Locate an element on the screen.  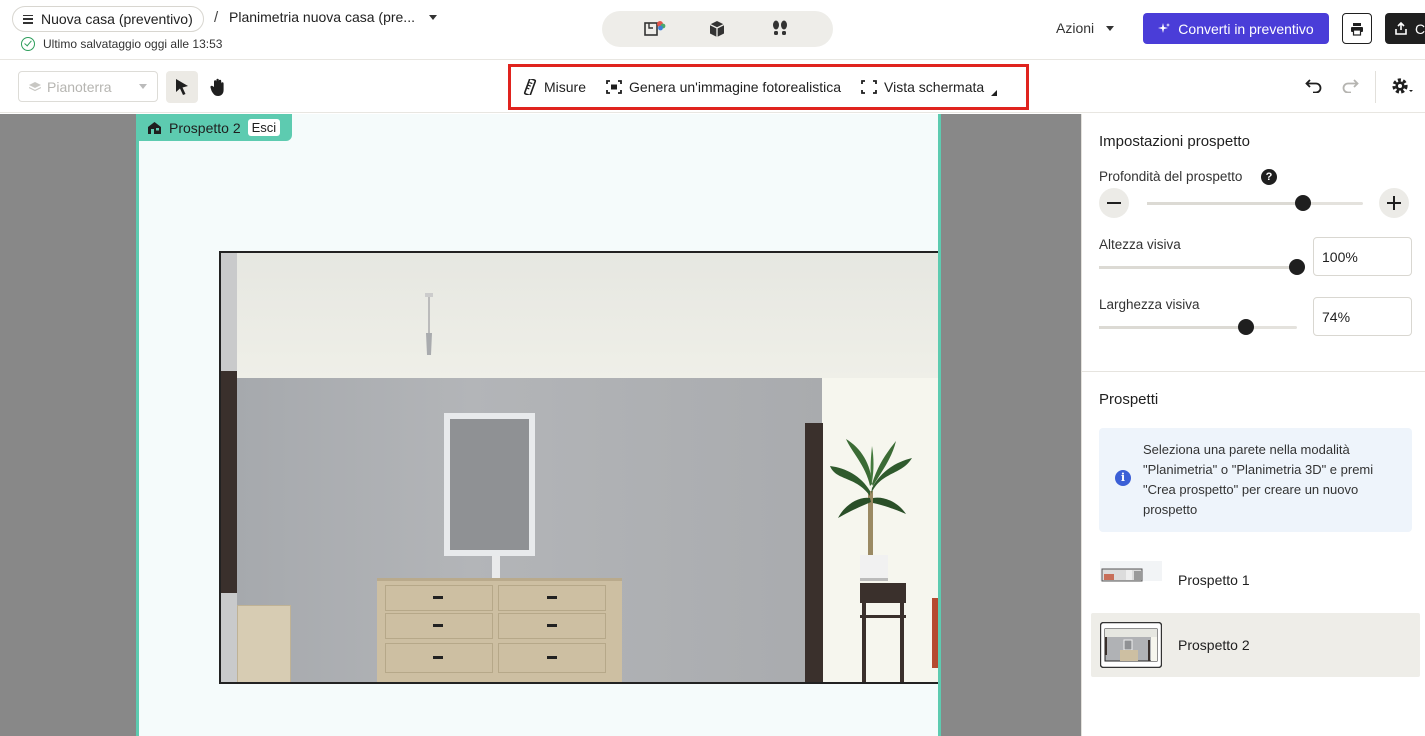
elevations-title: Prospetti is located at coordinates (1129, 399).